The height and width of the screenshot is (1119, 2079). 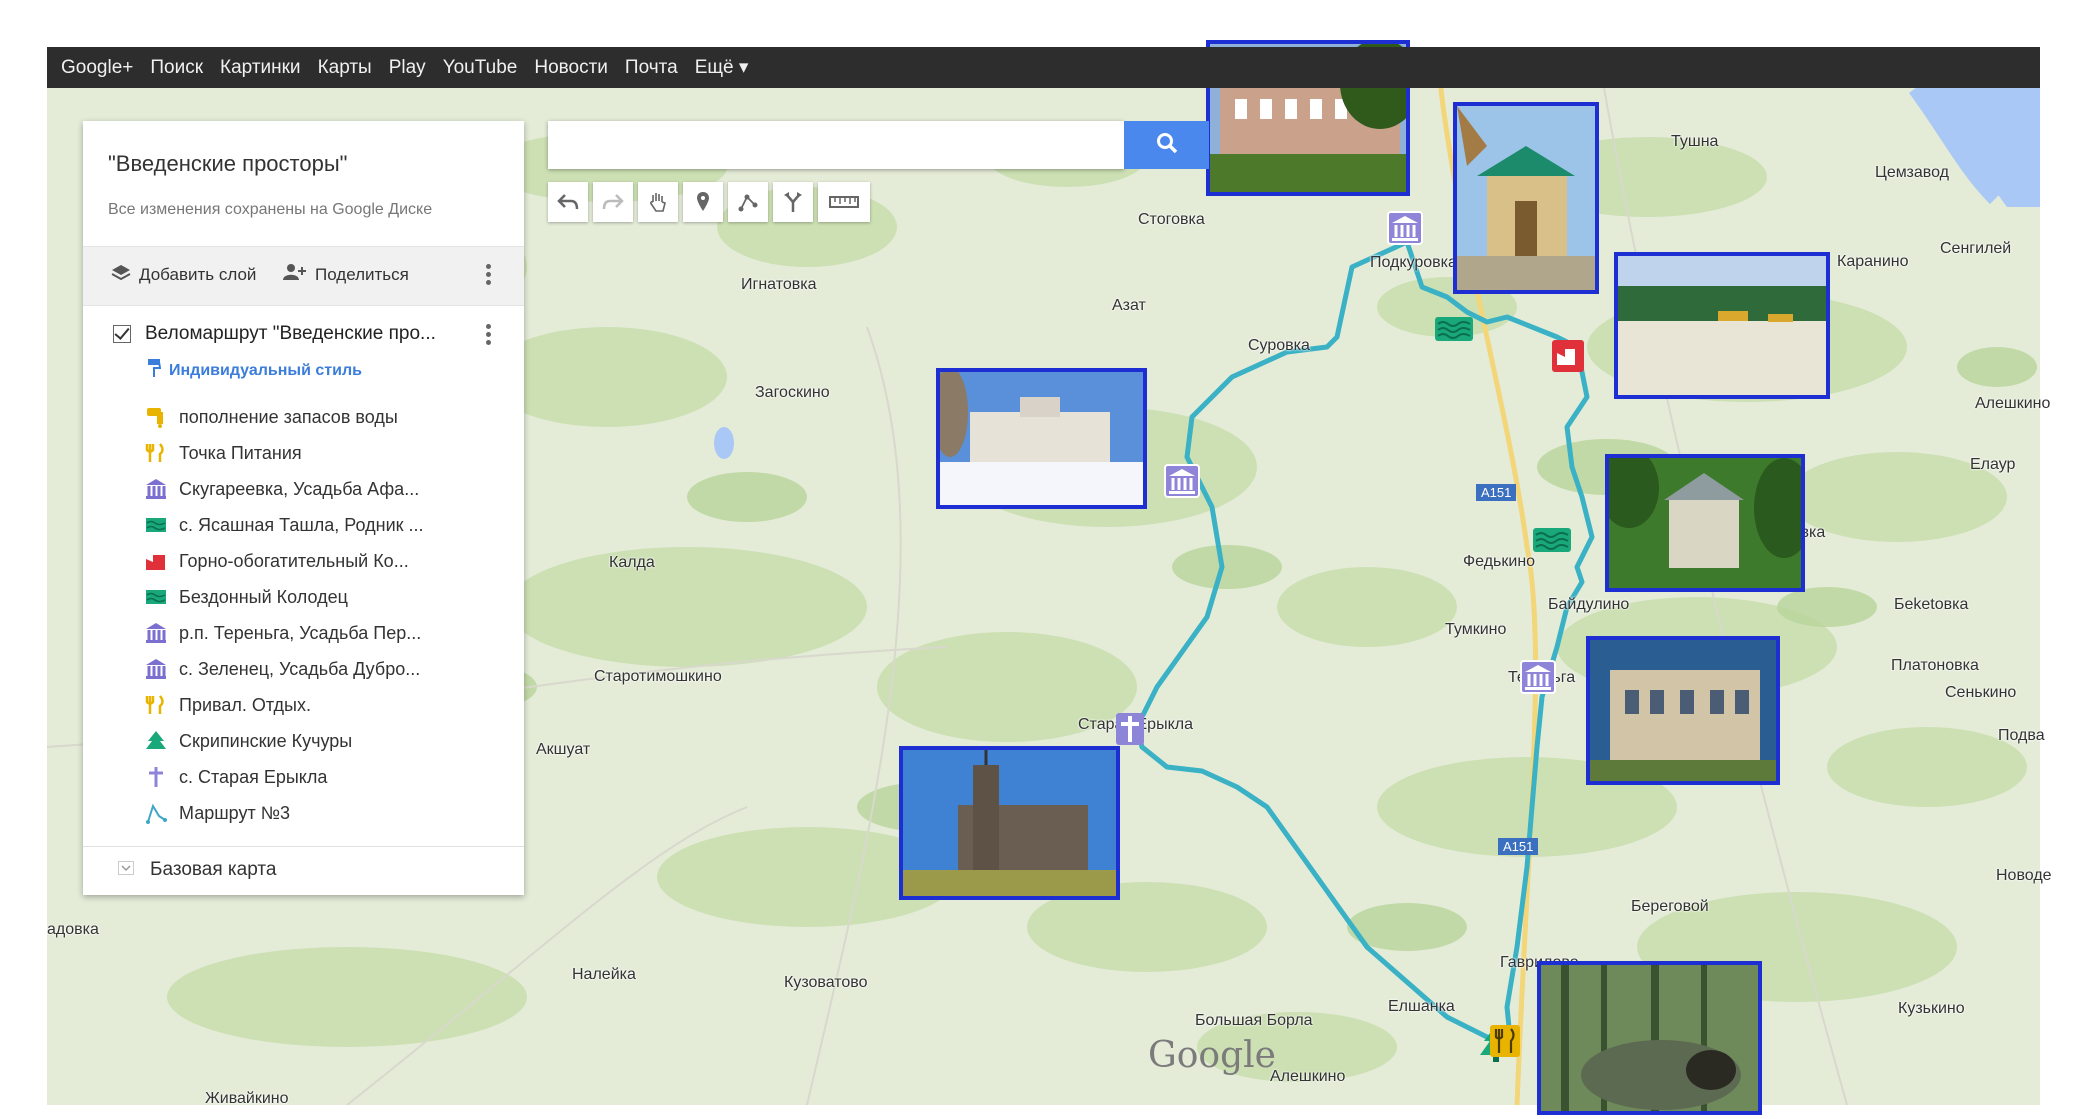 I want to click on place-label: Живайкино, so click(x=247, y=1098).